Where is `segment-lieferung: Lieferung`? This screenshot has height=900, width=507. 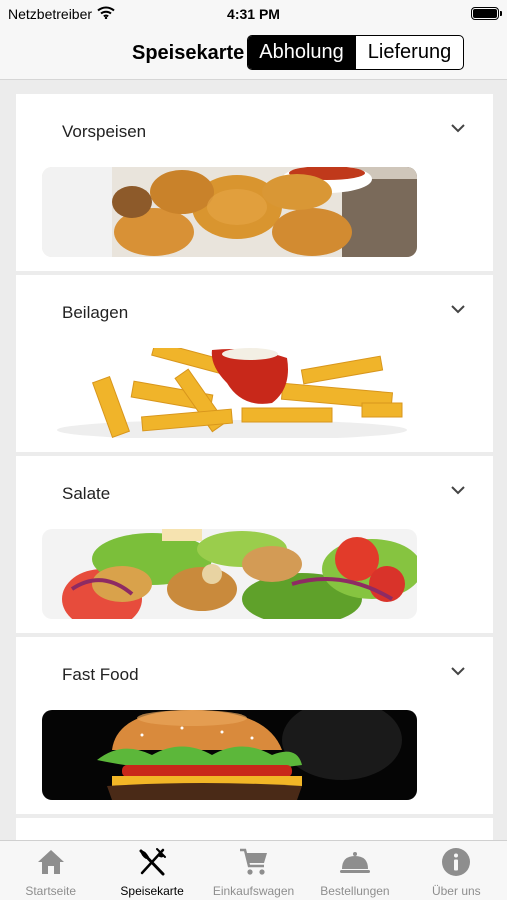
segment-lieferung: Lieferung is located at coordinates (409, 52).